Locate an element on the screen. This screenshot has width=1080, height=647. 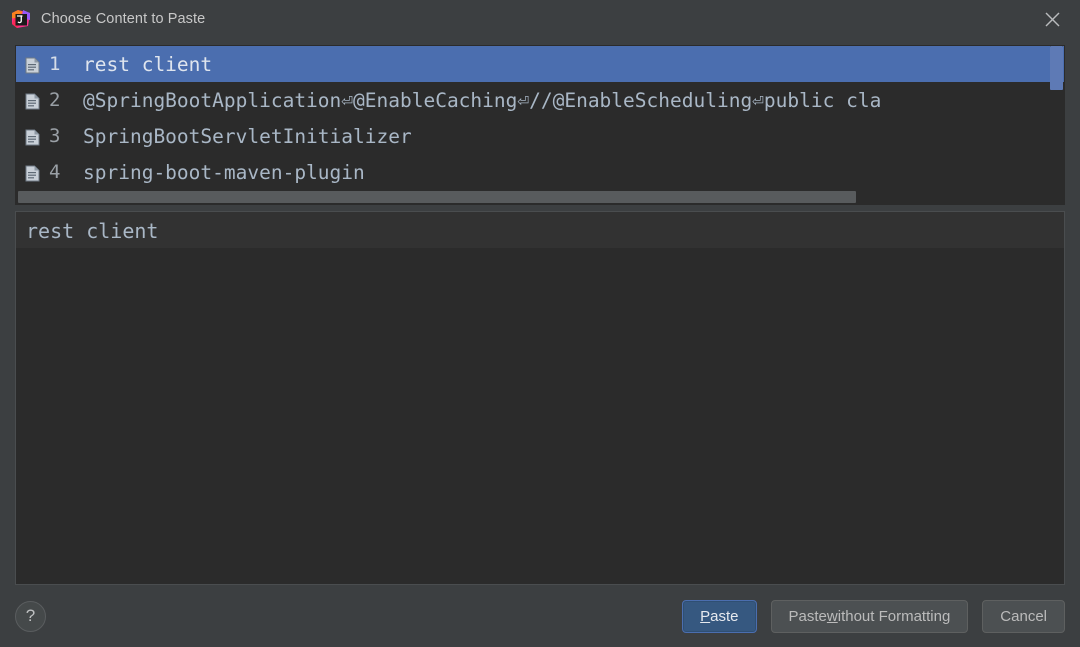
dialog-title: Choose Content to Paste is located at coordinates (123, 19).